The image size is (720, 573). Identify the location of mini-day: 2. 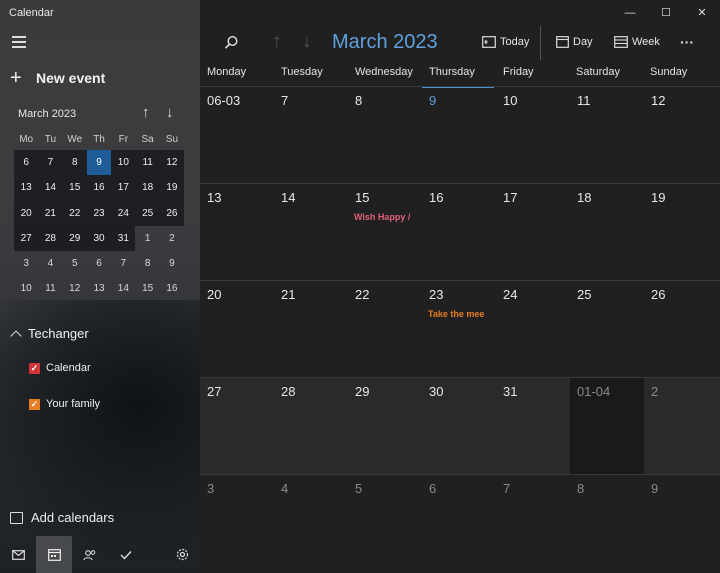
(172, 238).